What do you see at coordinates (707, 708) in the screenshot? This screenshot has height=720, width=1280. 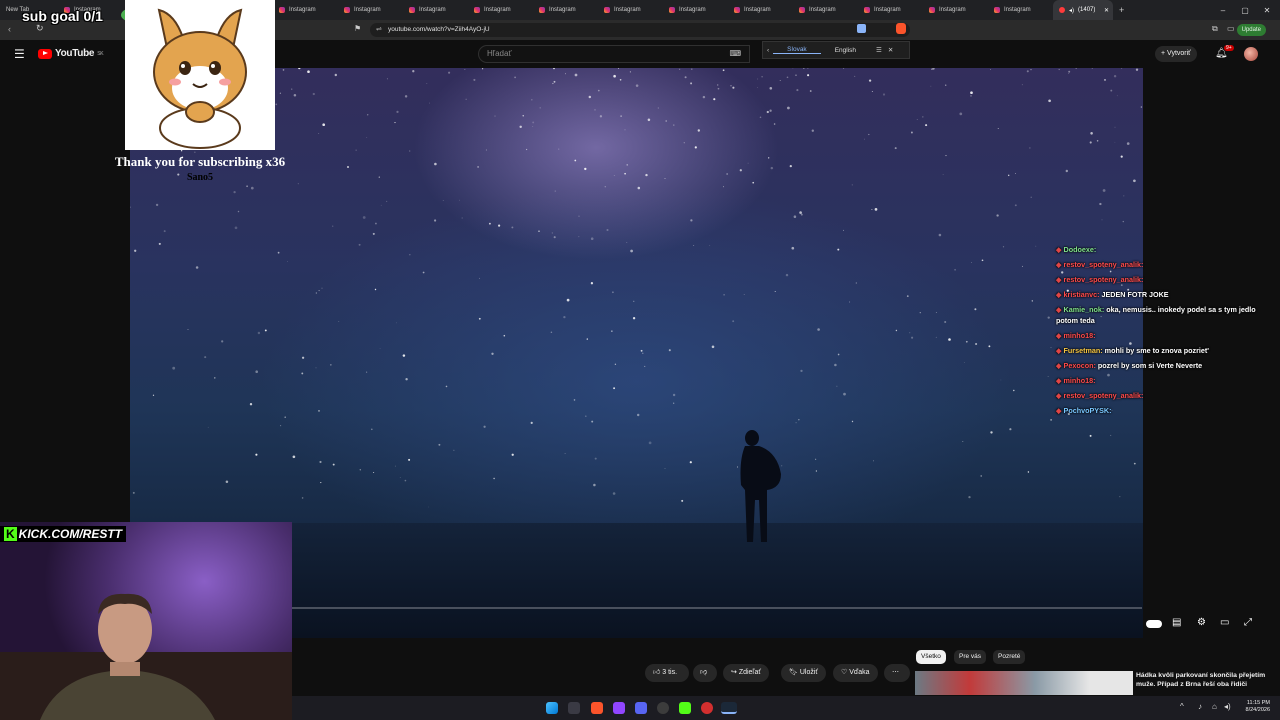 I see `map-pin-icon` at bounding box center [707, 708].